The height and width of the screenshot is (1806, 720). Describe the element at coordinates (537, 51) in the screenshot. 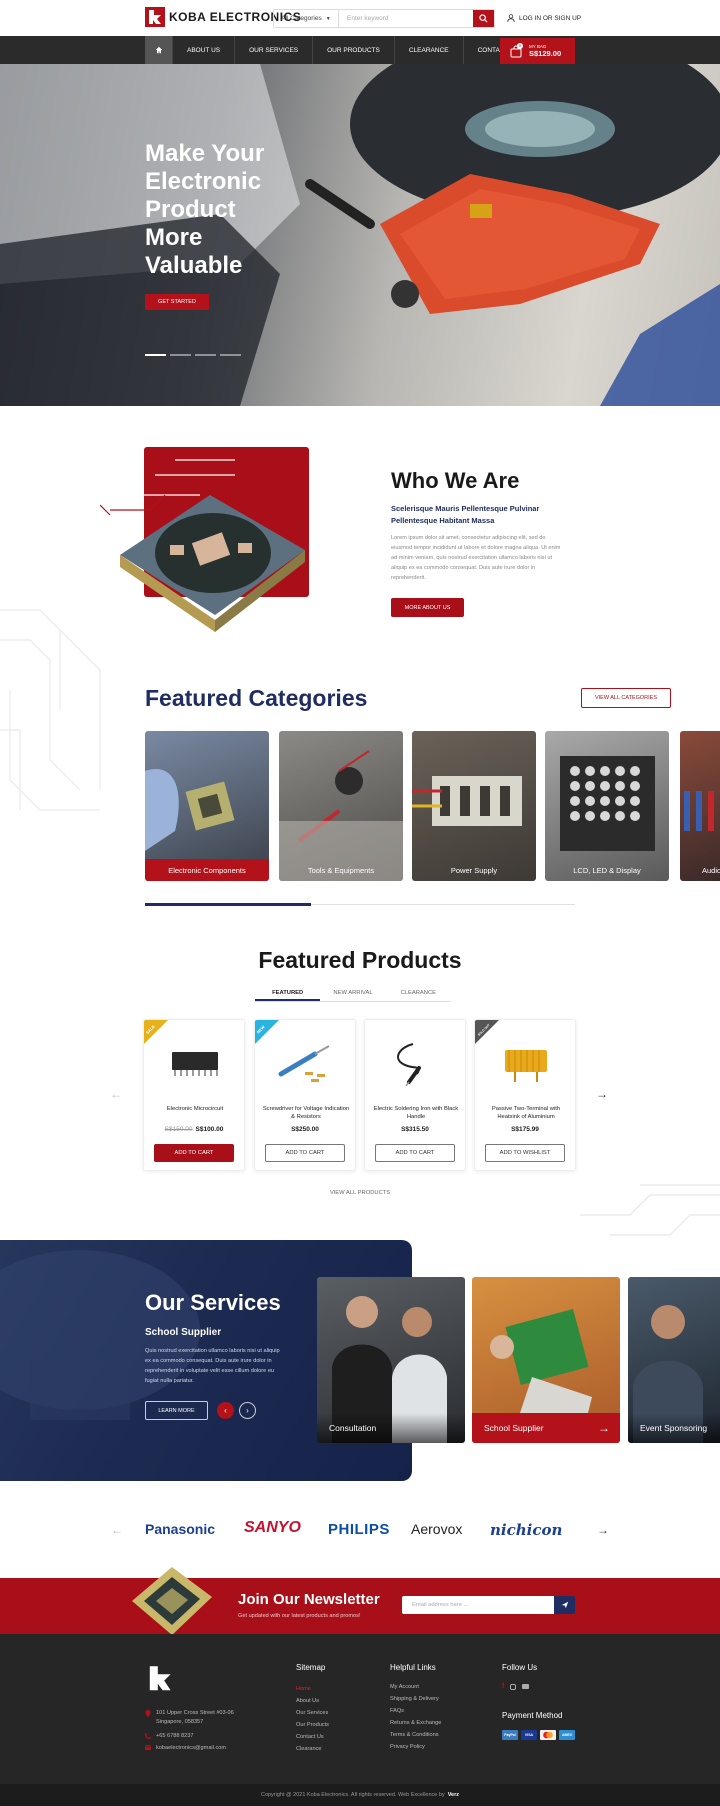

I see `cart-button: 0 MY BAG S$129.00` at that location.